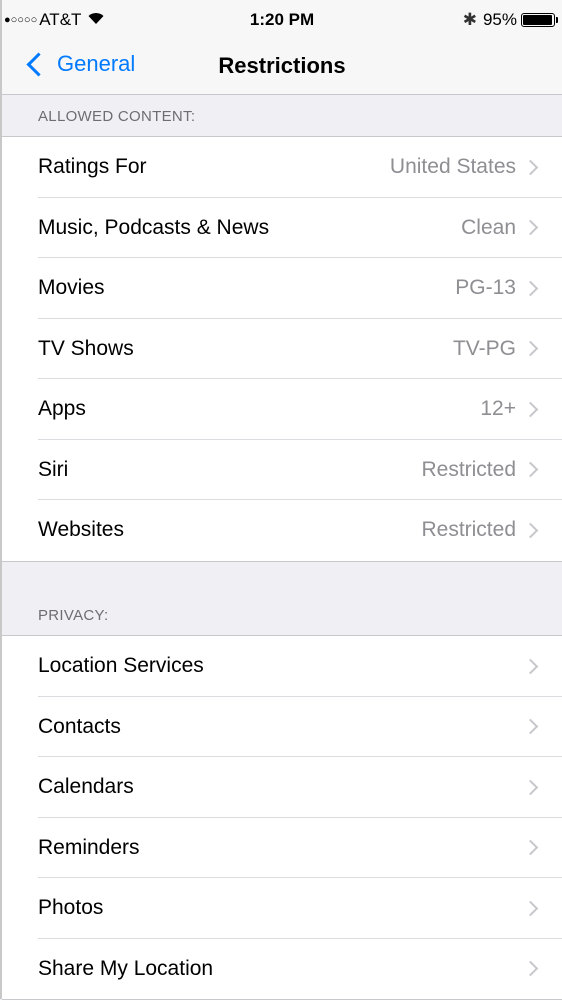  Describe the element at coordinates (86, 787) in the screenshot. I see `row-label: Calendars` at that location.